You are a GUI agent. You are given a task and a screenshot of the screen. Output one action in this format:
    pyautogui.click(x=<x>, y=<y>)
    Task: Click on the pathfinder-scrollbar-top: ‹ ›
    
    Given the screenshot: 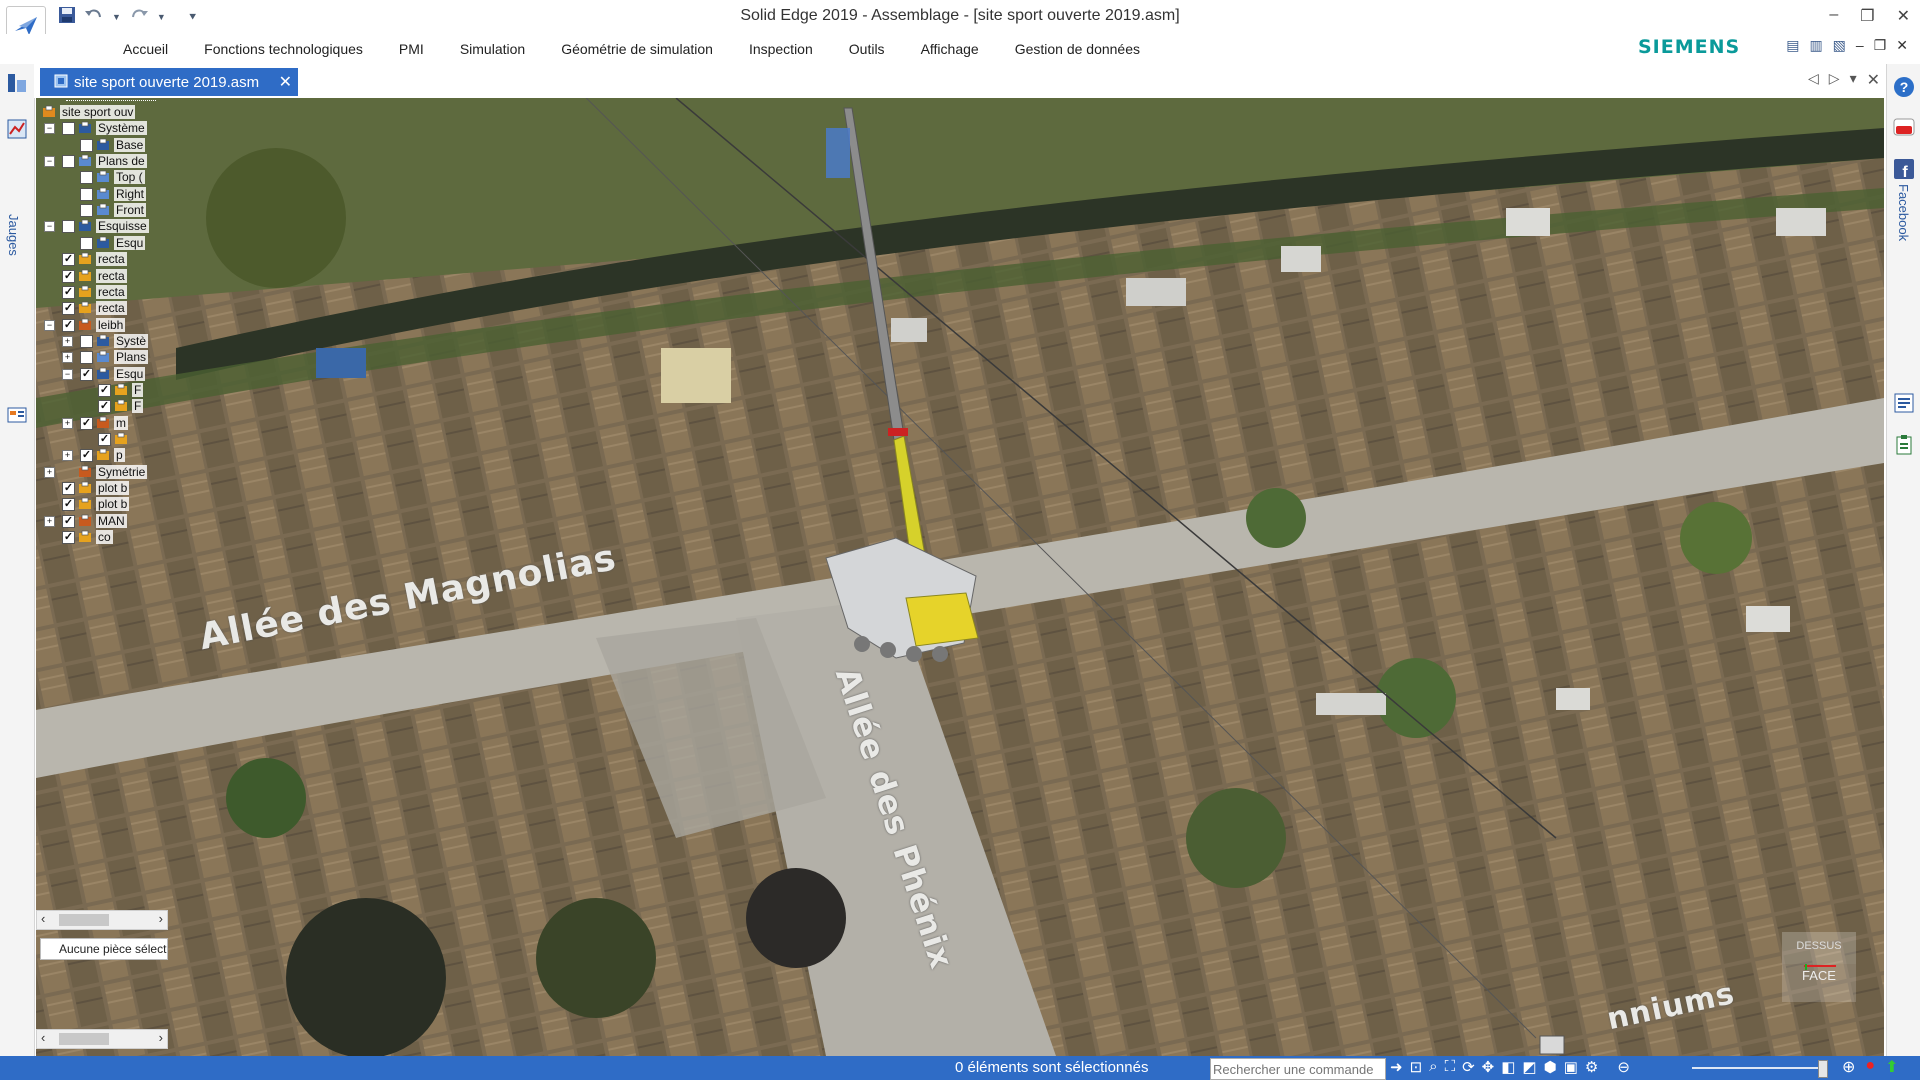 What is the action you would take?
    pyautogui.click(x=102, y=920)
    